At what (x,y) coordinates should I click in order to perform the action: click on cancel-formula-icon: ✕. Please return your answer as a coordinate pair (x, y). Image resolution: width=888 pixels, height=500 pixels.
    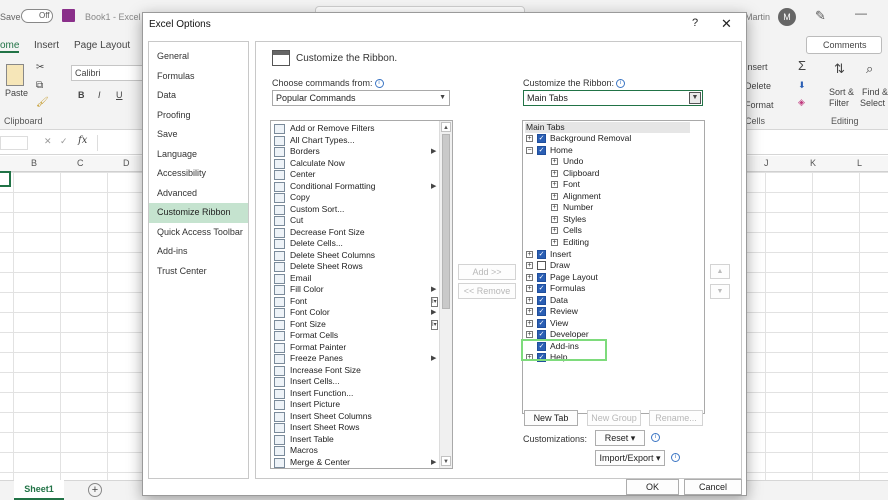
    Looking at the image, I should click on (48, 141).